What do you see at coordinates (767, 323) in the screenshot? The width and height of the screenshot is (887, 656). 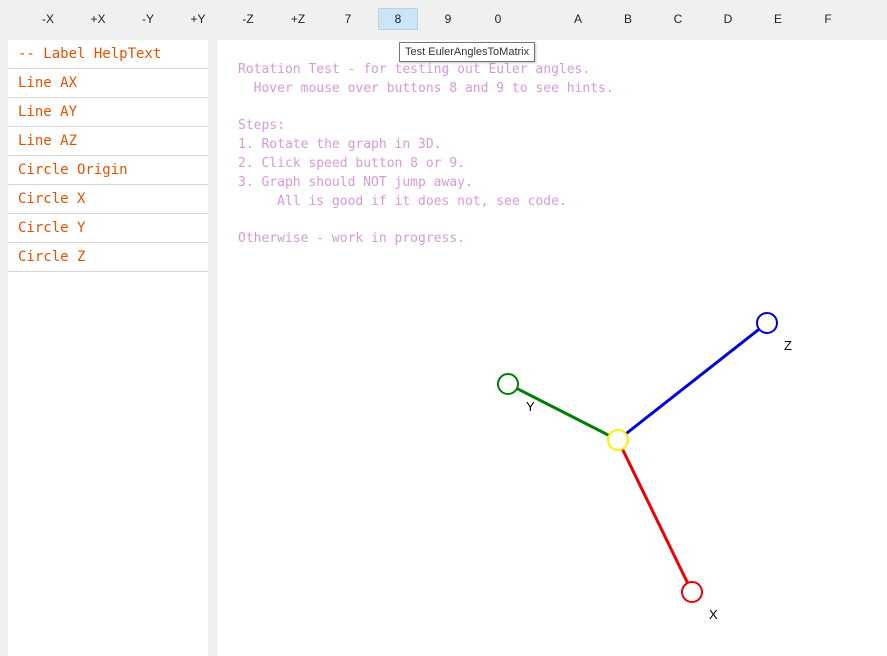 I see `circle-z` at bounding box center [767, 323].